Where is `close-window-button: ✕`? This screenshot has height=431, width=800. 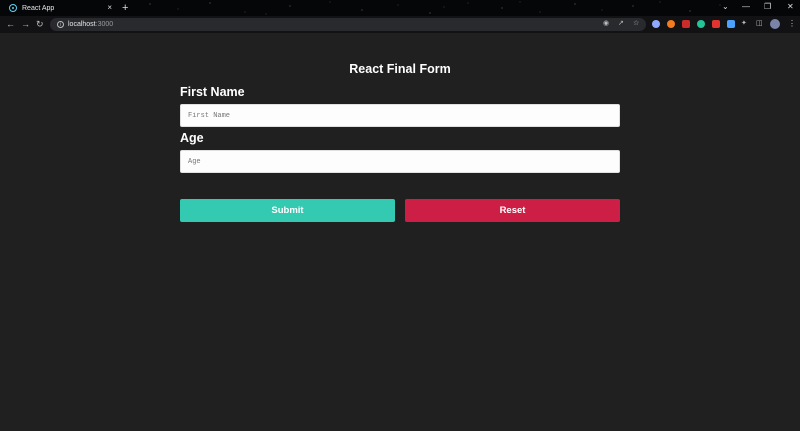 close-window-button: ✕ is located at coordinates (790, 7).